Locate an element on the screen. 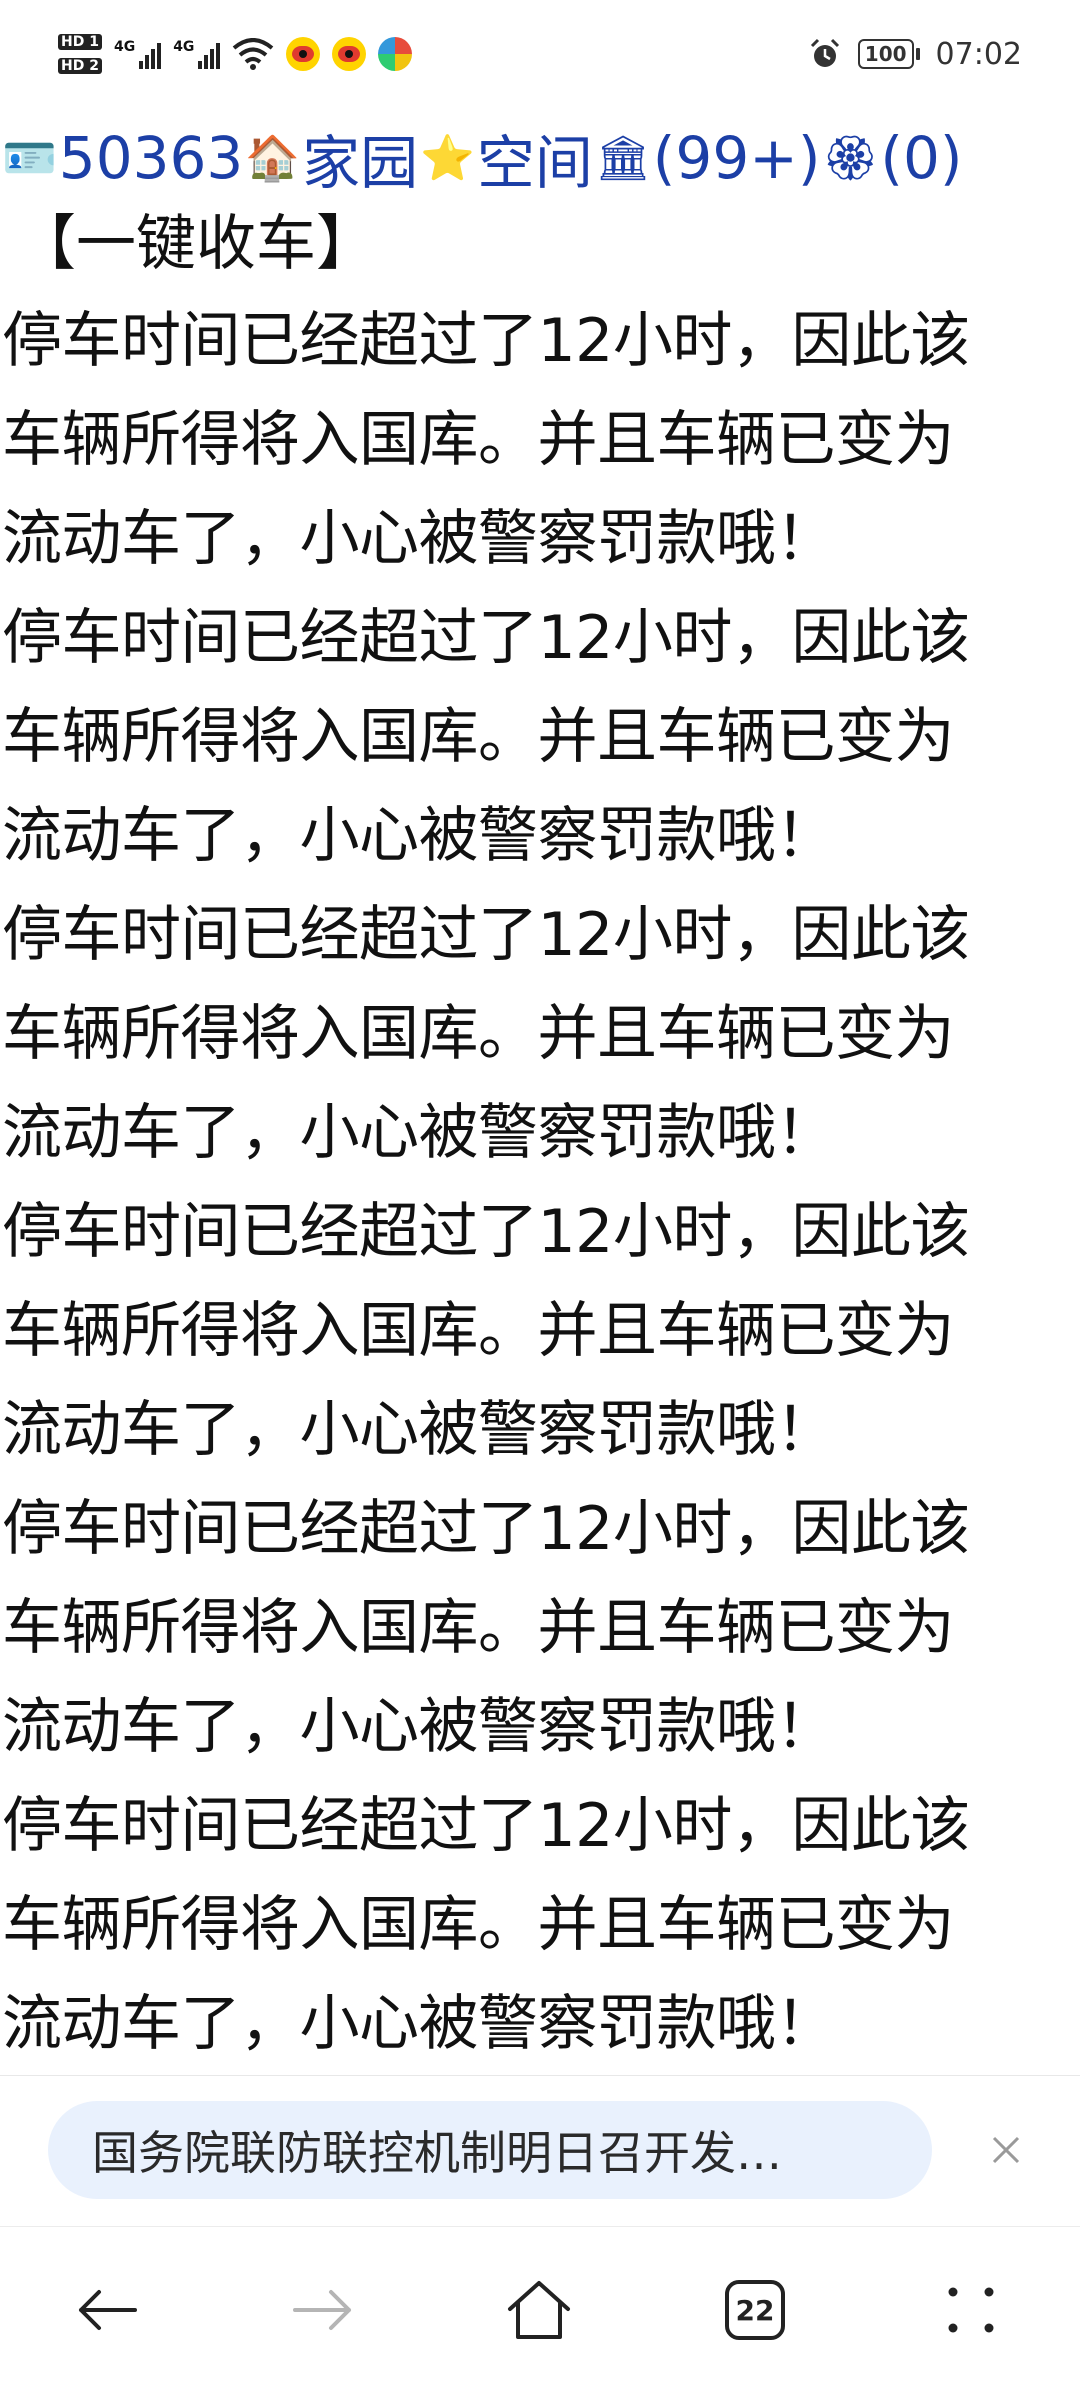  messages-link: (99+) is located at coordinates (737, 158).